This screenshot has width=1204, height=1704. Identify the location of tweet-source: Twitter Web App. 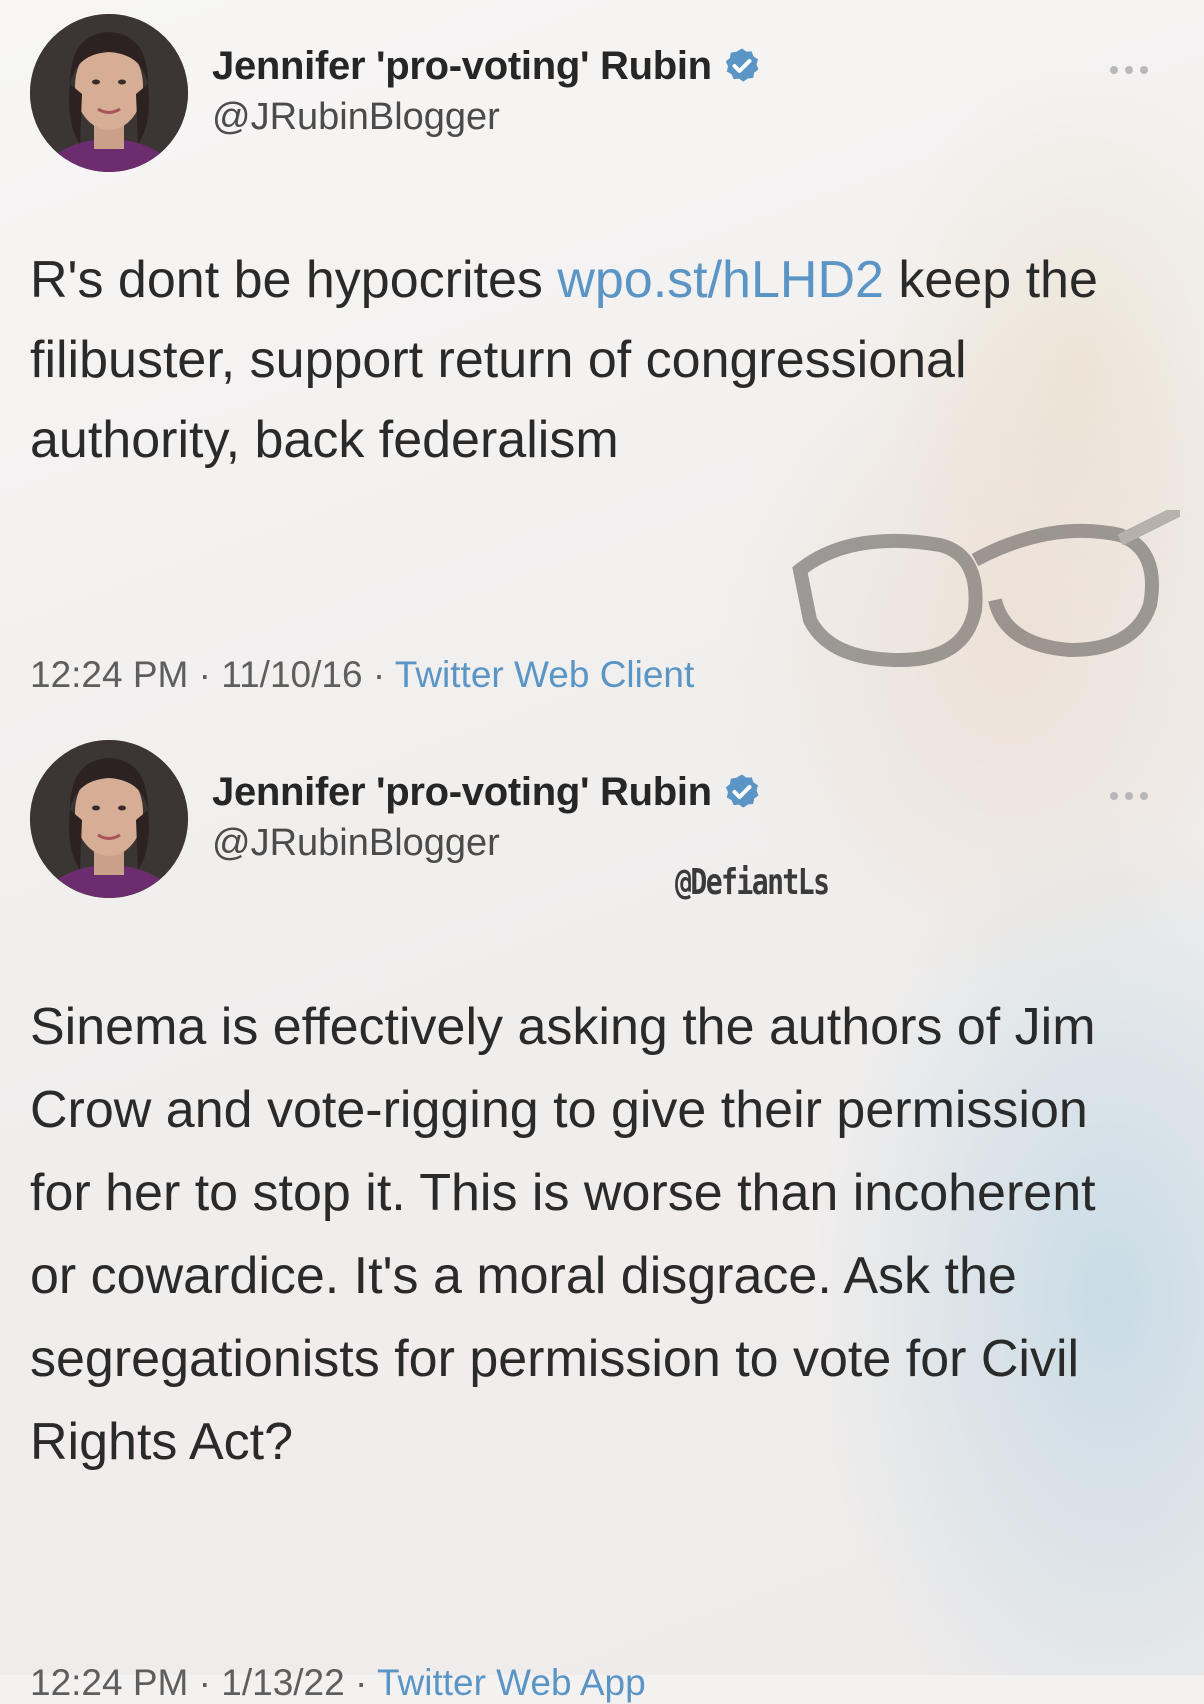
(511, 1682).